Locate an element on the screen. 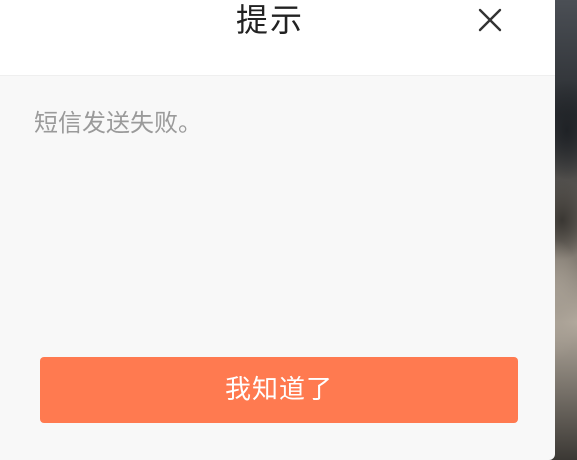 This screenshot has width=577, height=460. close-button is located at coordinates (490, 20).